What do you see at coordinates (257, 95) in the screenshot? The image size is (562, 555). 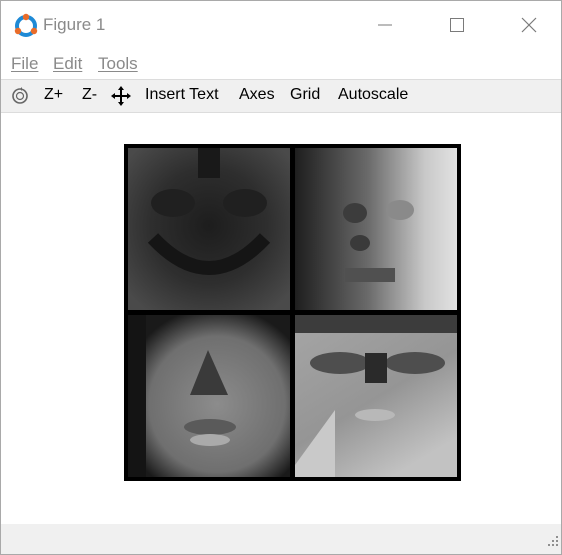 I see `axes-button: Axes` at bounding box center [257, 95].